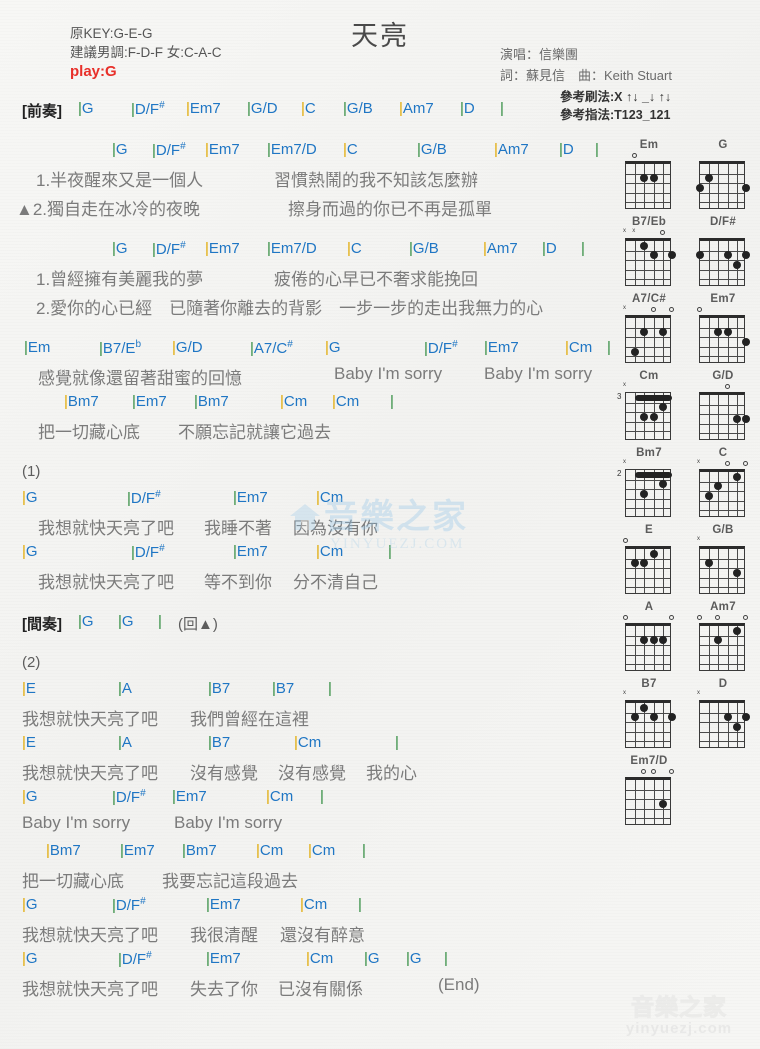 The height and width of the screenshot is (1049, 760). What do you see at coordinates (307, 935) in the screenshot?
I see `lyric-line: 我想就快天亮了吧 我很清醒 還沒有醉意` at bounding box center [307, 935].